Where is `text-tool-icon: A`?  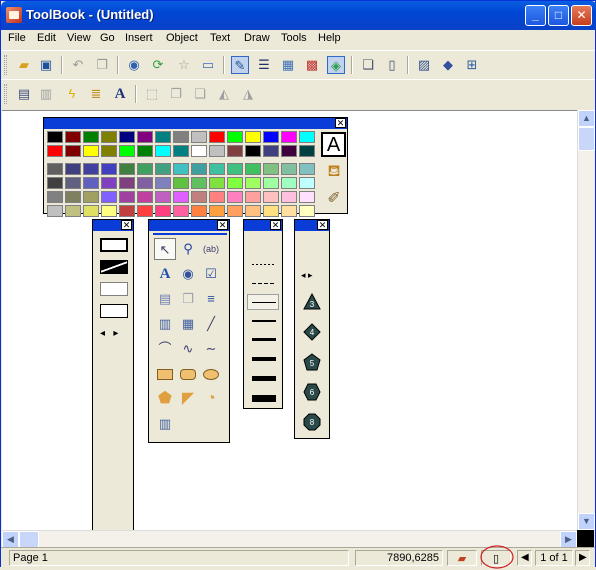
text-tool-icon: A is located at coordinates (165, 274).